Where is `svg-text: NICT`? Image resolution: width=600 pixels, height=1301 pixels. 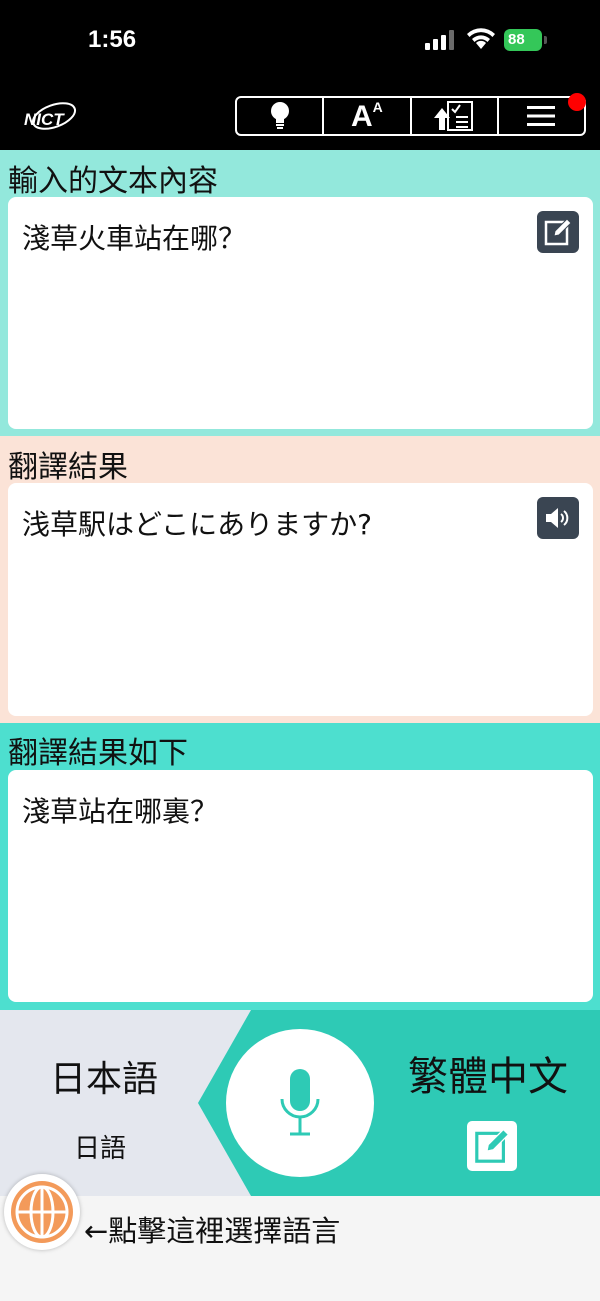 svg-text: NICT is located at coordinates (44, 119).